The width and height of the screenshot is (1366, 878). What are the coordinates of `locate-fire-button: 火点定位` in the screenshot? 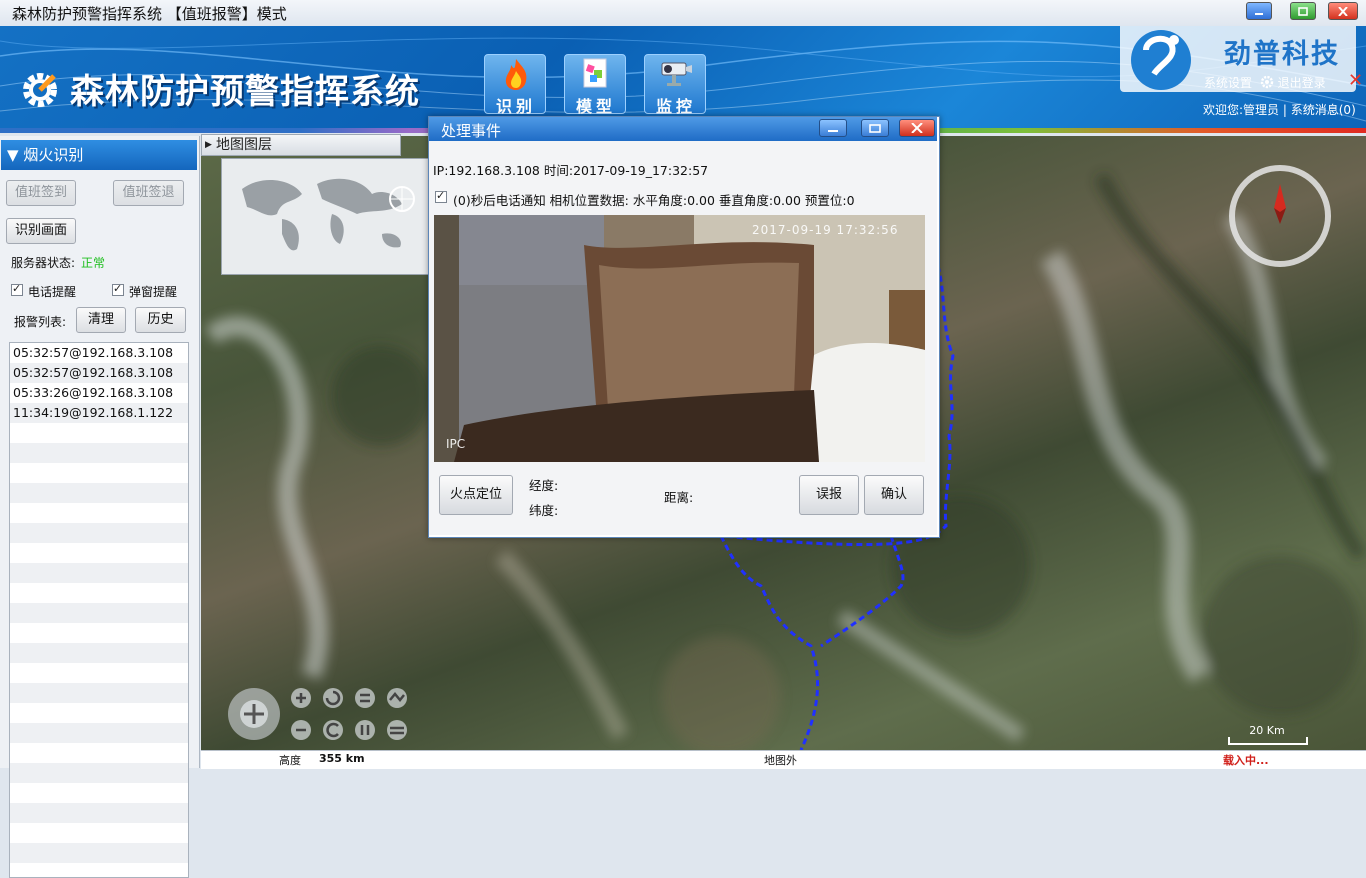 It's located at (476, 495).